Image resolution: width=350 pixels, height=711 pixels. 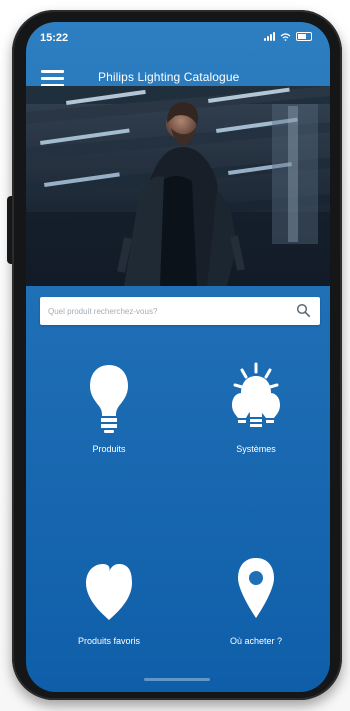 I want to click on favorite-products-tile: Produits favoris, so click(x=109, y=606).